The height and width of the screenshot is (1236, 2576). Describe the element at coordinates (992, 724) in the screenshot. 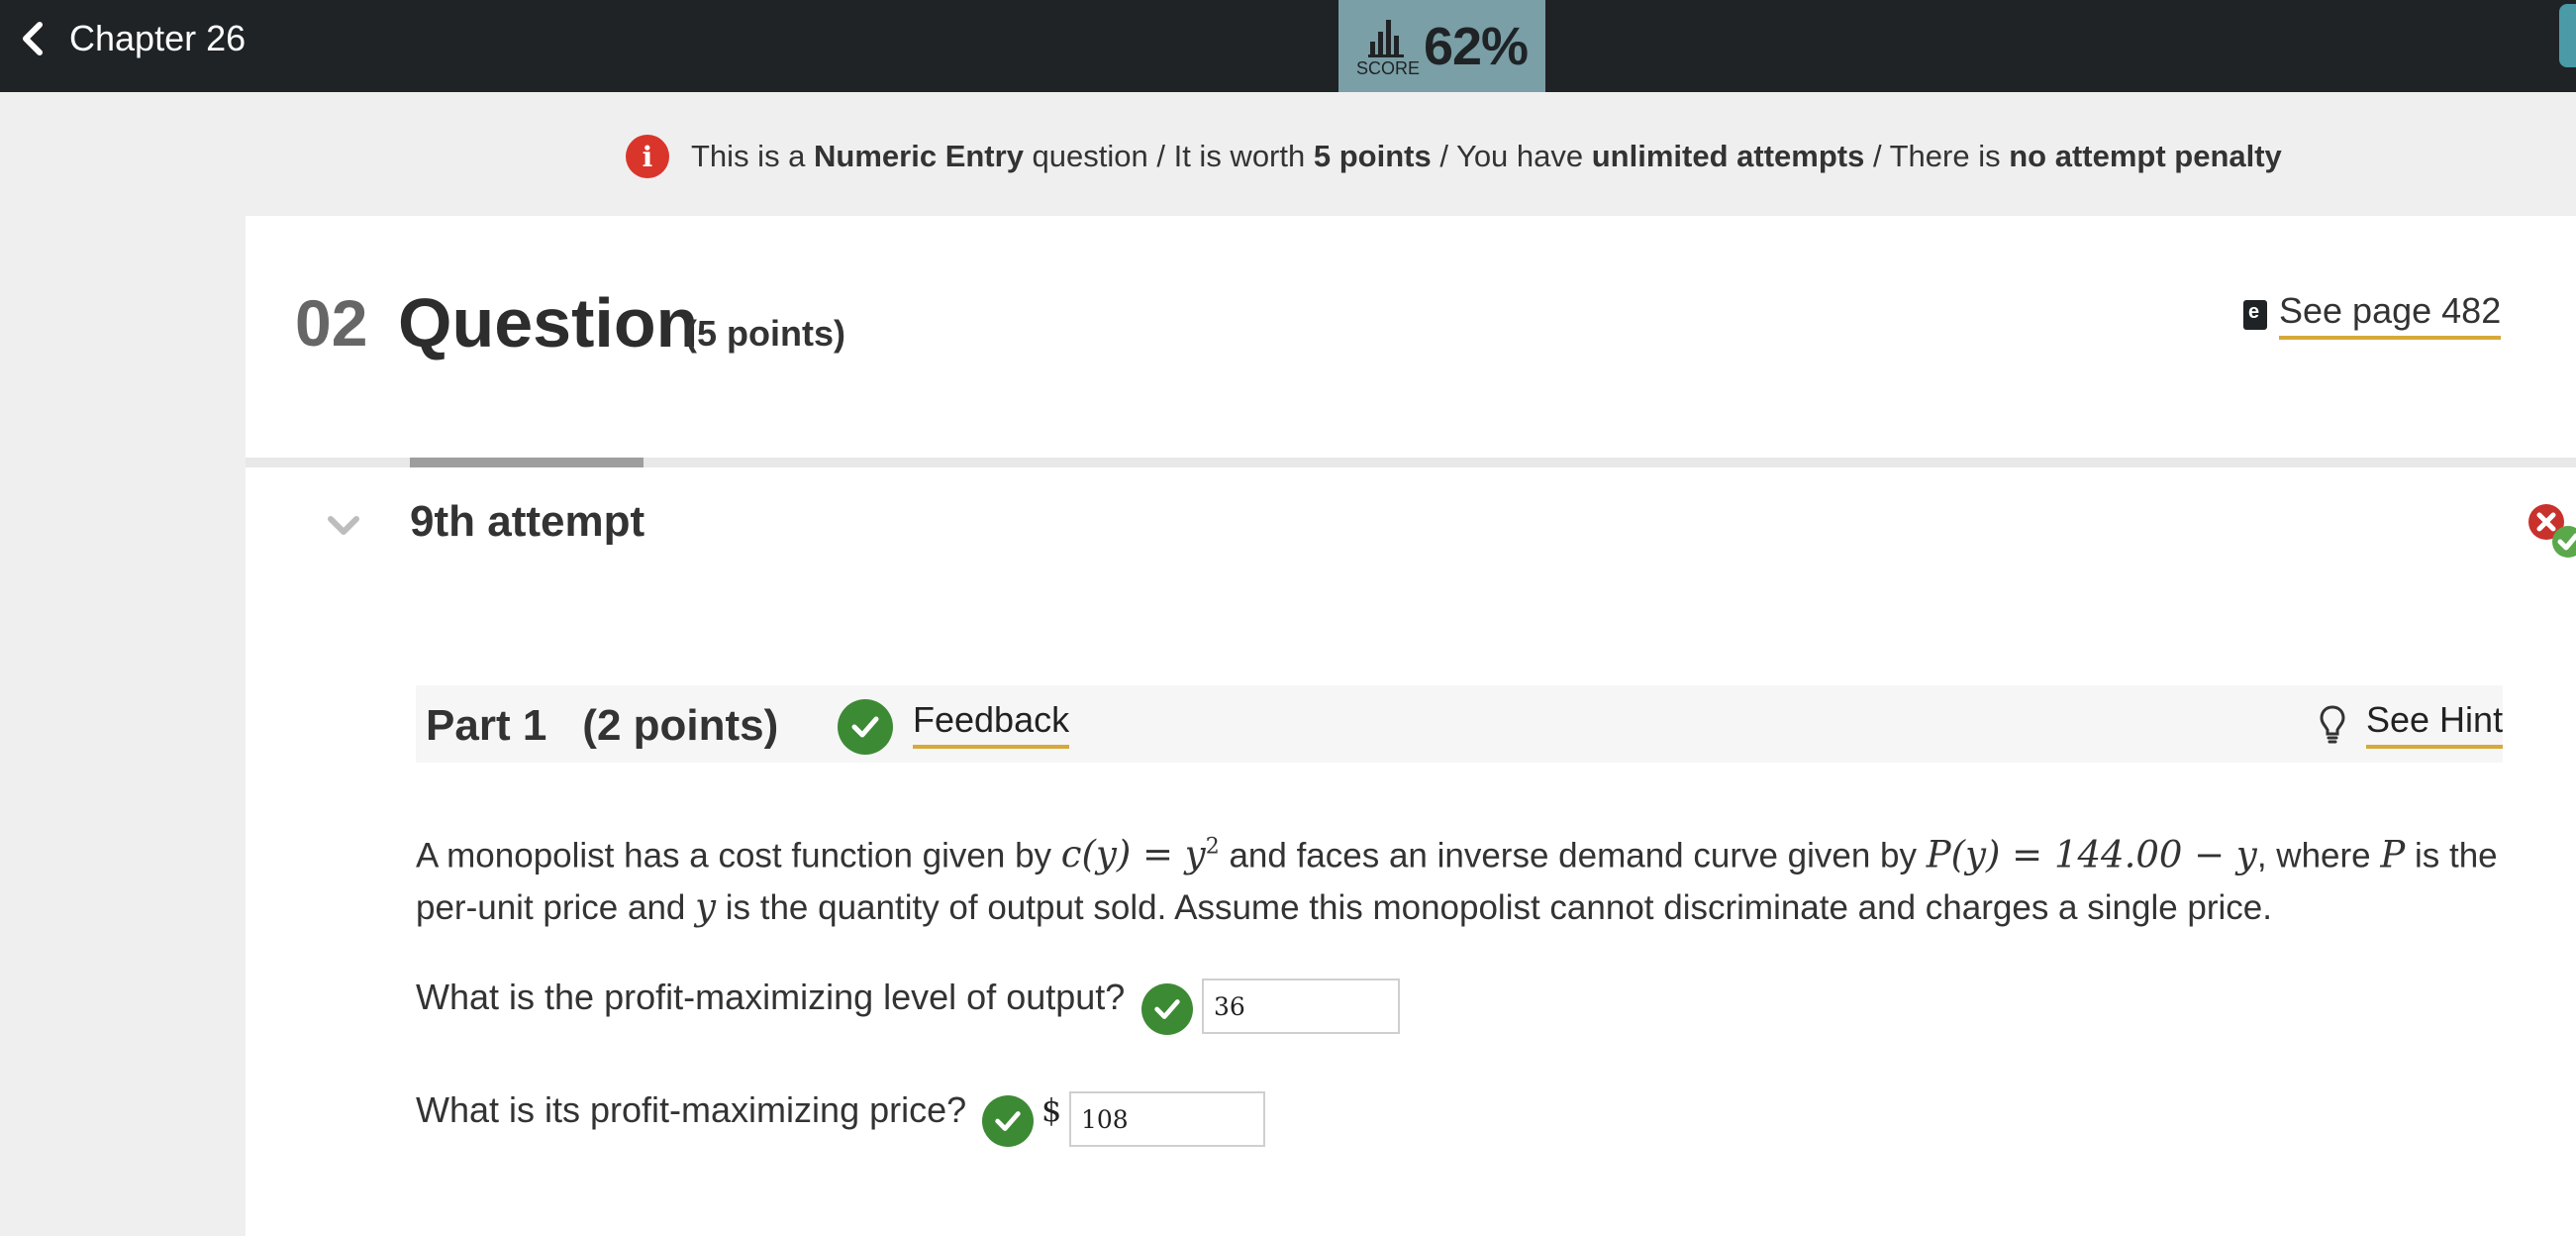

I see `feedback-link: Feedback` at that location.